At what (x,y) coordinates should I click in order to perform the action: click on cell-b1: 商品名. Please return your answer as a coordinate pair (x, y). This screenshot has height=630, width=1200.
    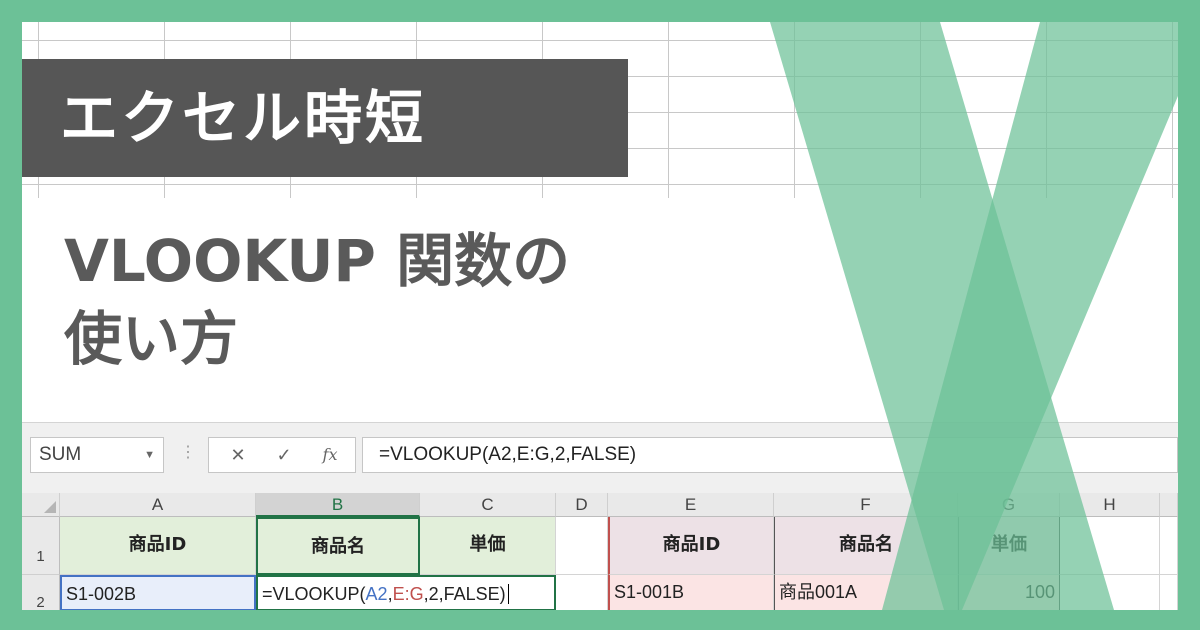
    Looking at the image, I should click on (338, 546).